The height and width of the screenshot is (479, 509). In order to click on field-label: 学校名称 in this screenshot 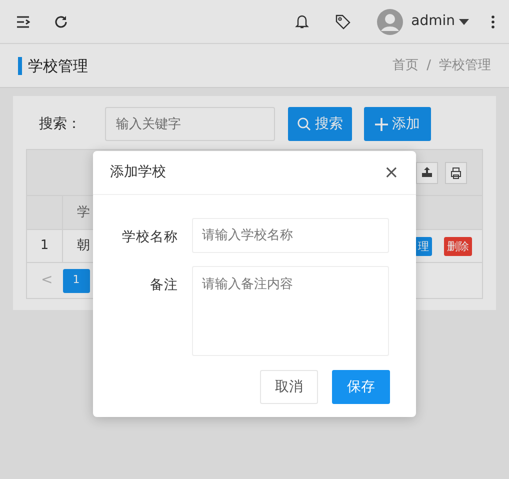, I will do `click(149, 237)`.